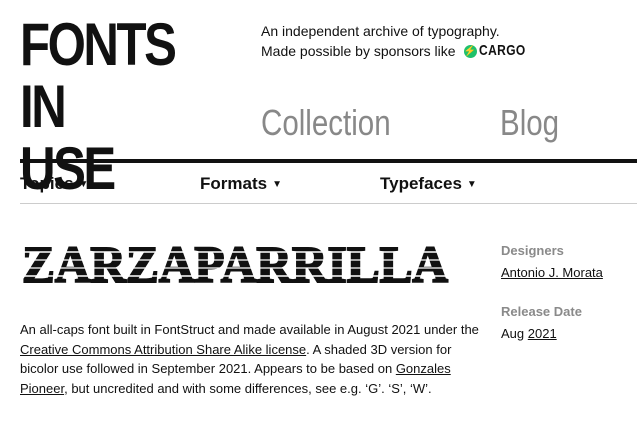 The width and height of the screenshot is (637, 424). I want to click on topics-label: Topics, so click(47, 183).